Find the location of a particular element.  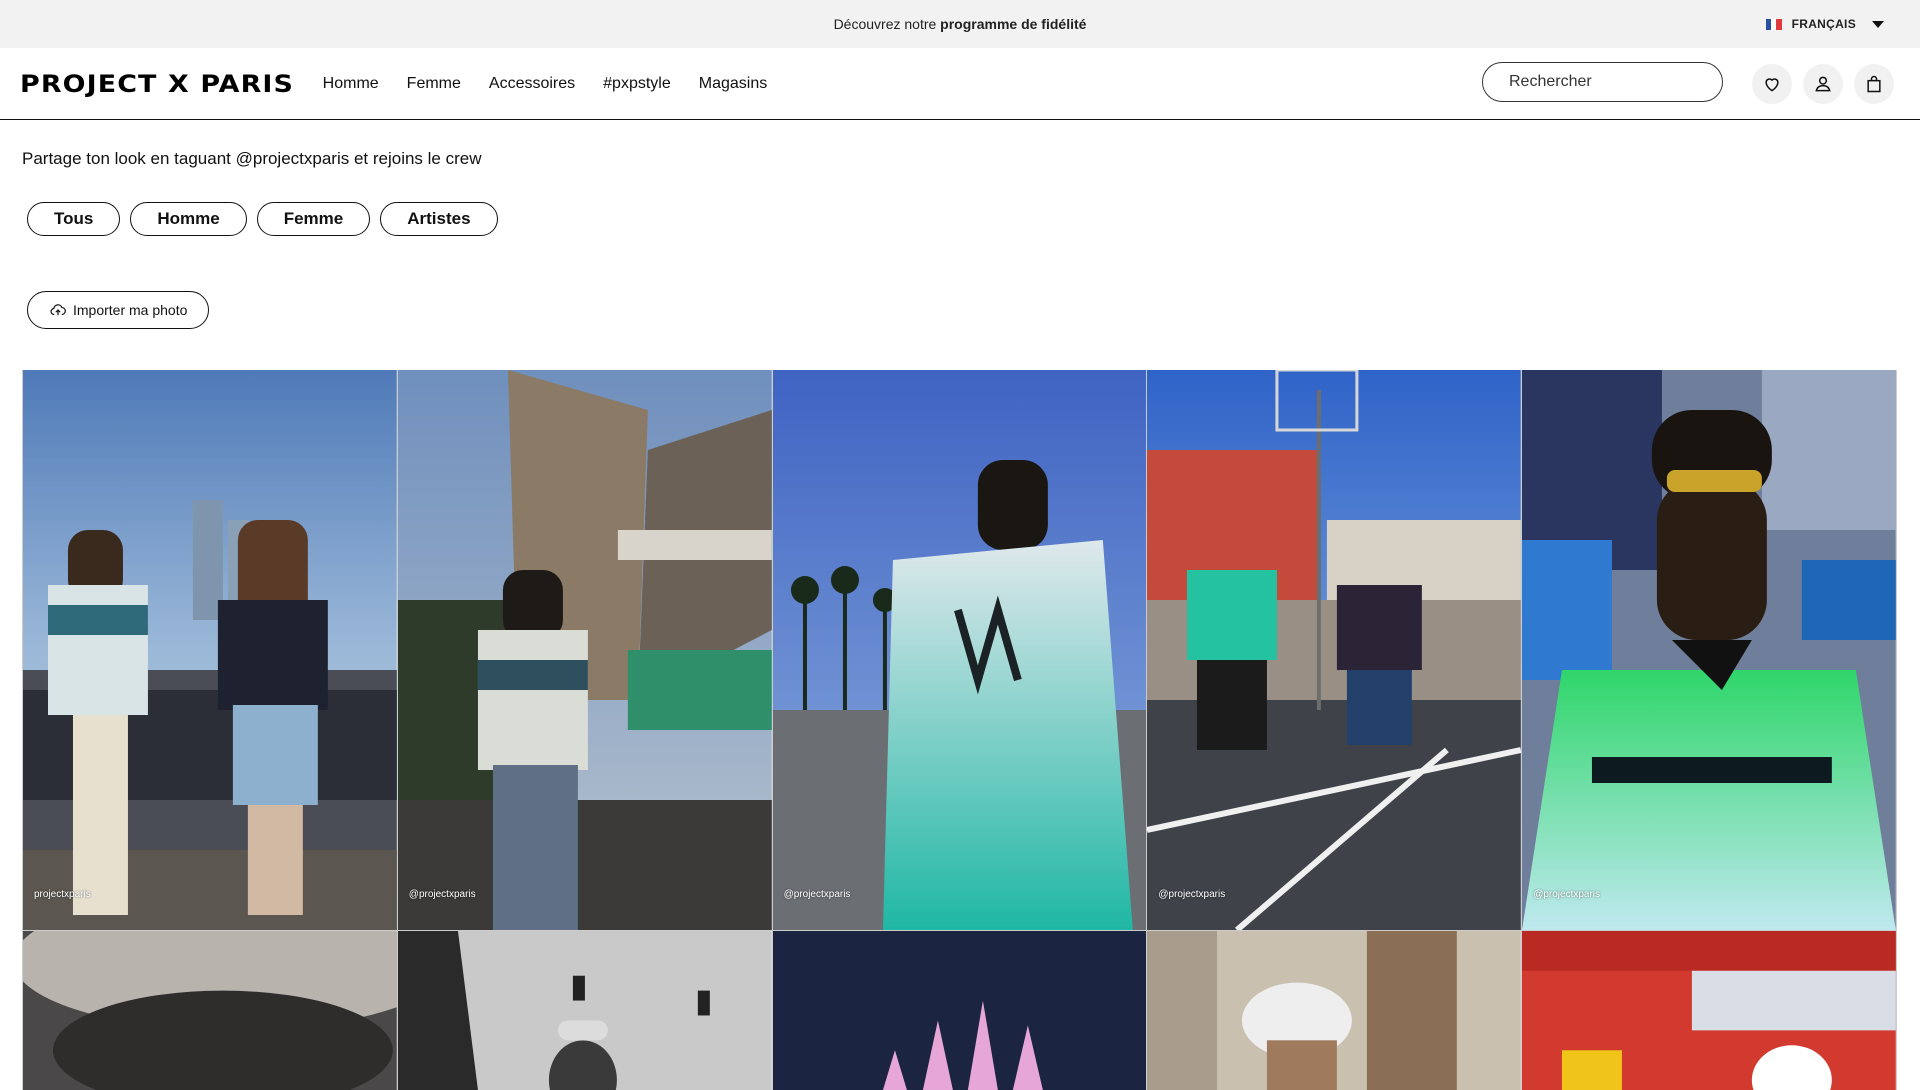

user-icon is located at coordinates (1823, 84).